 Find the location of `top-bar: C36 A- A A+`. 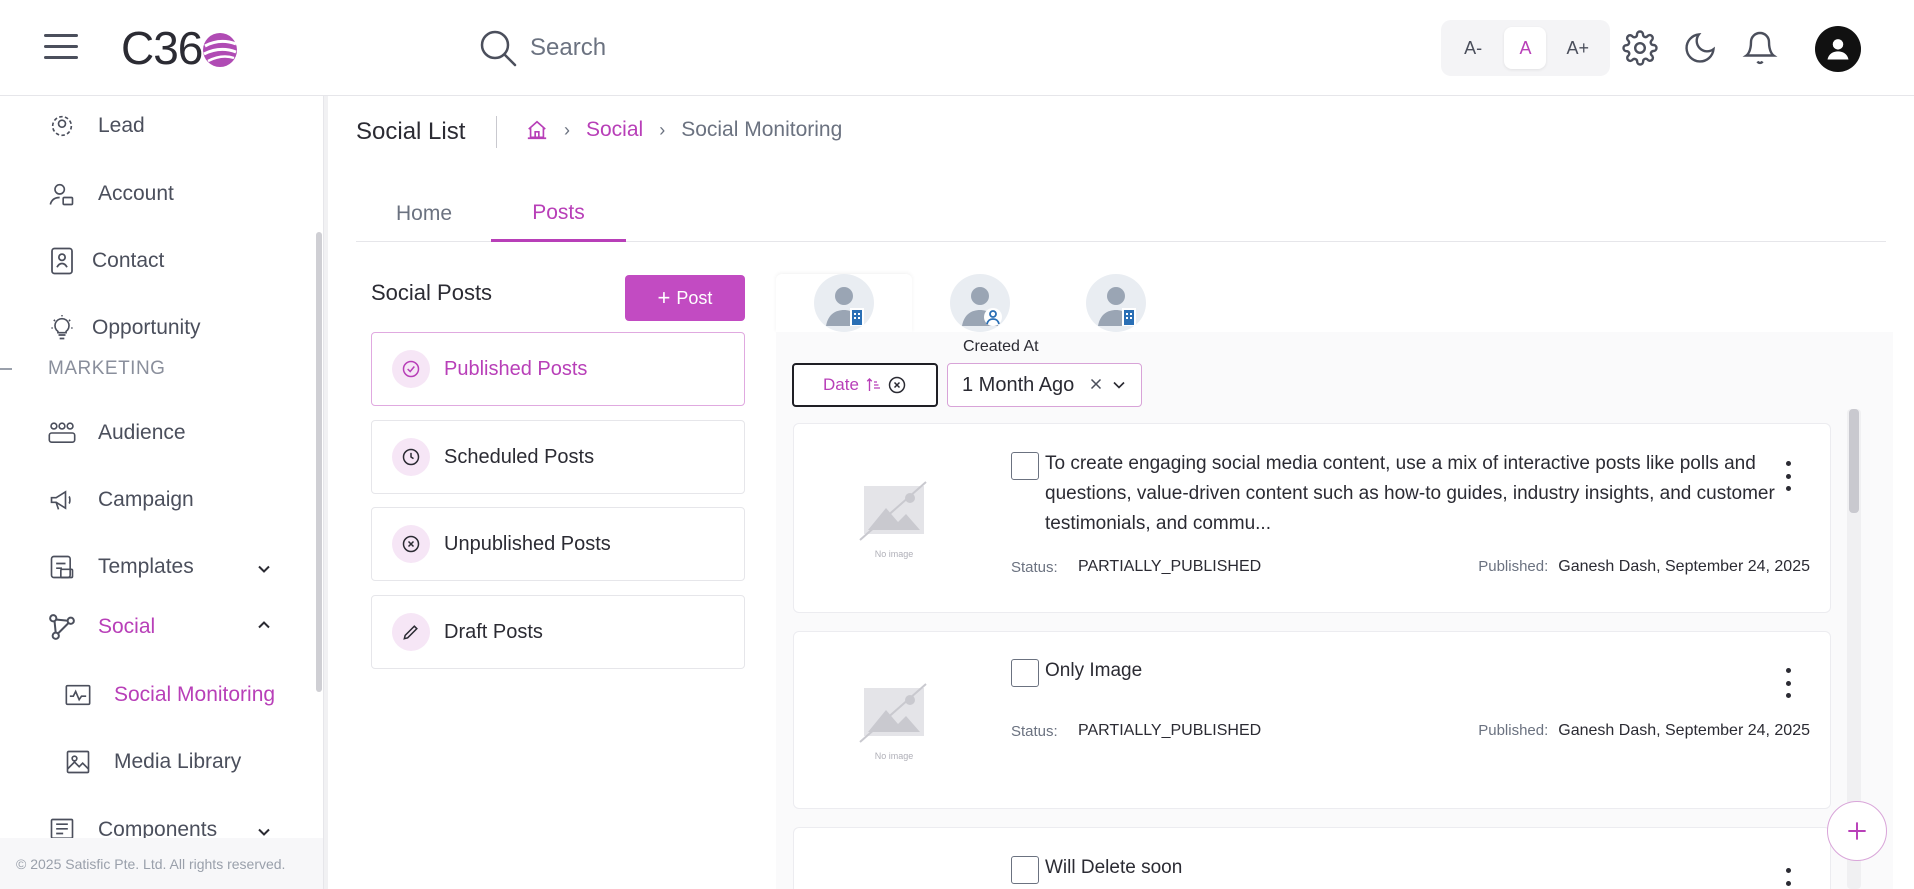

top-bar: C36 A- A A+ is located at coordinates (957, 48).